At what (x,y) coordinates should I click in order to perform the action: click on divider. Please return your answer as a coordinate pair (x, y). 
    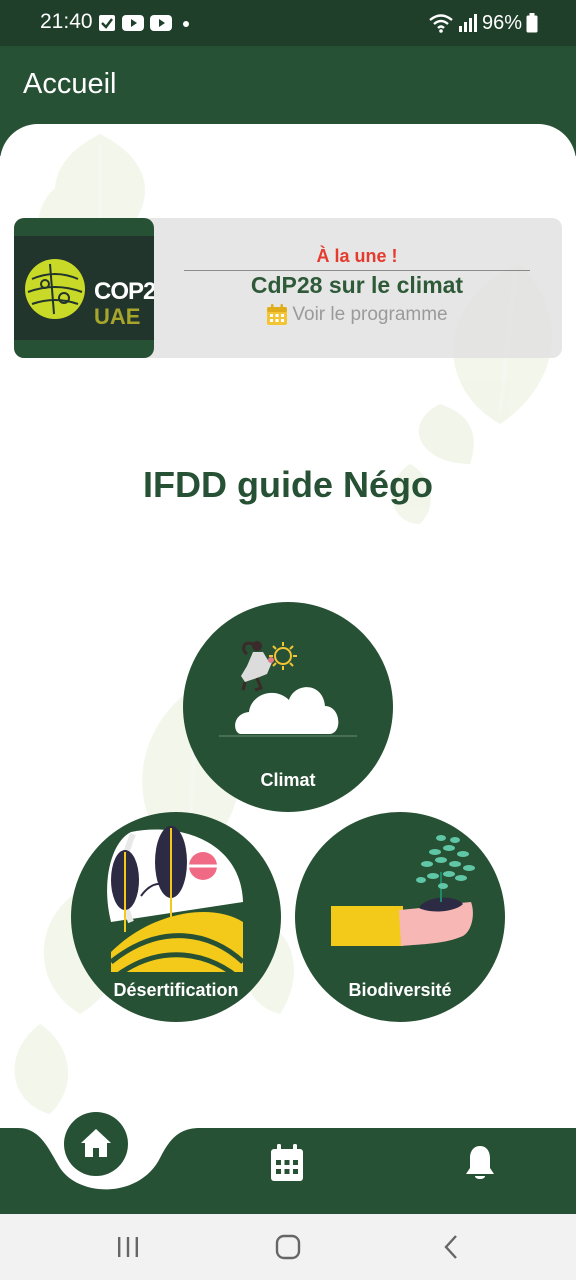
    Looking at the image, I should click on (357, 270).